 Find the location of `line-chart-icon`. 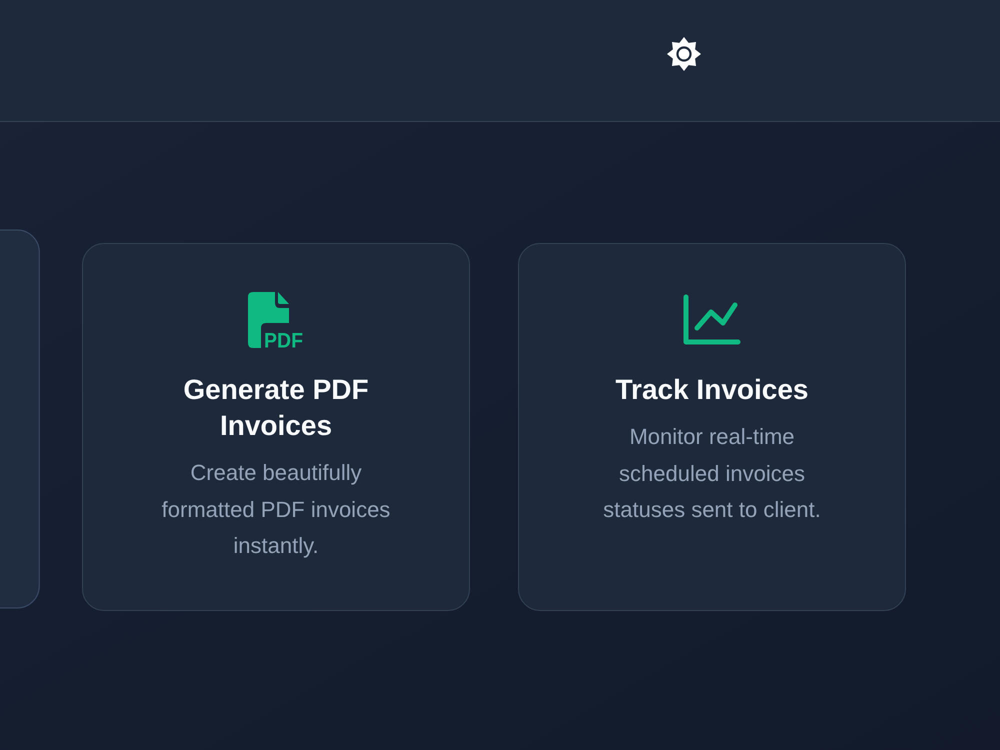

line-chart-icon is located at coordinates (712, 320).